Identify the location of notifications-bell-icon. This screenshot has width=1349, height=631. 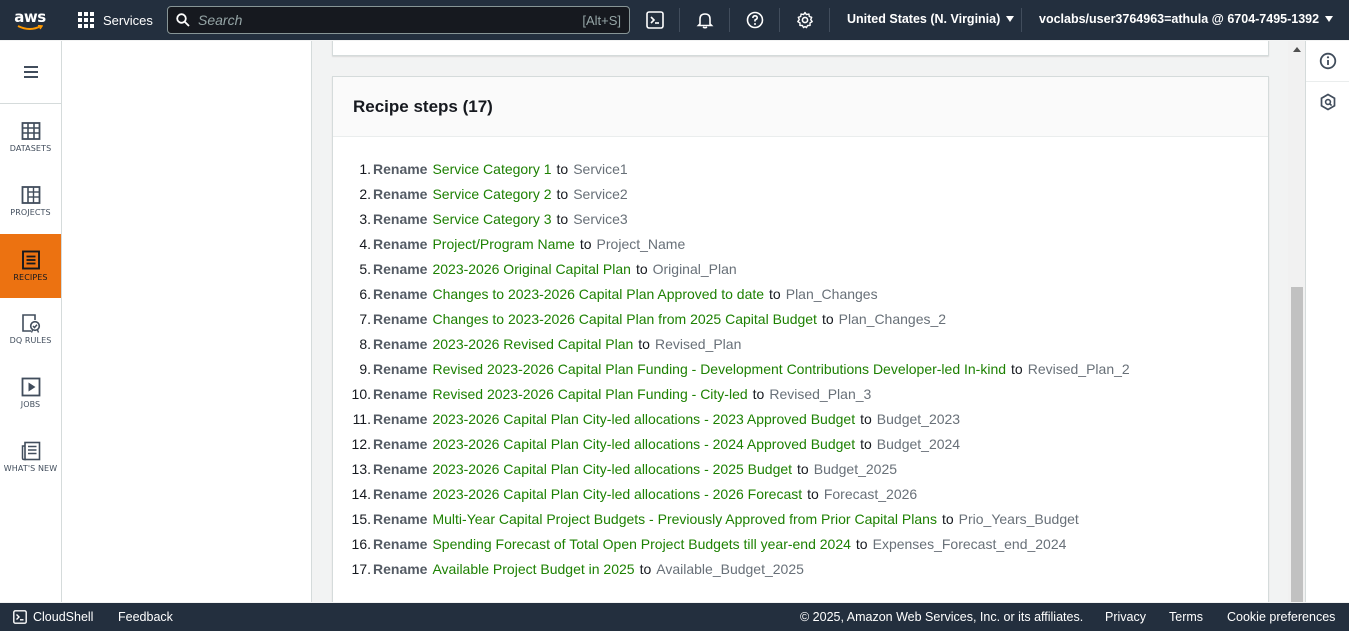
(705, 20).